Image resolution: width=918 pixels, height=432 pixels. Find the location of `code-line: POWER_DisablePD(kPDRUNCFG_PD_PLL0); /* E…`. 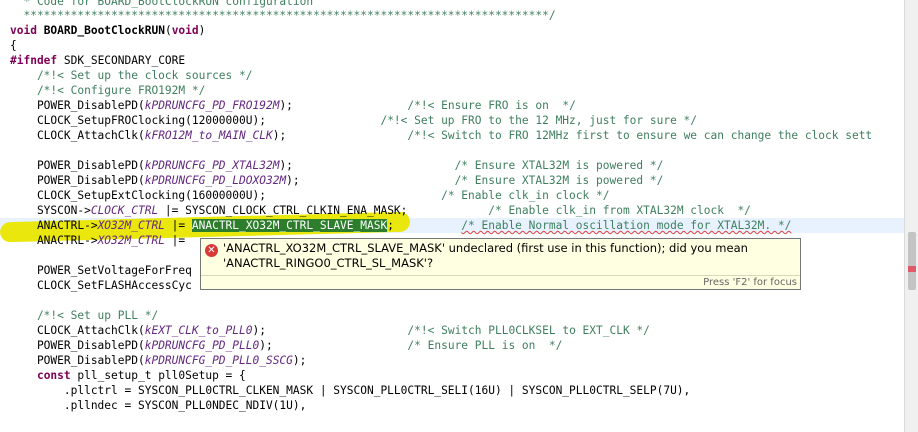

code-line: POWER_DisablePD(kPDRUNCFG_PD_PLL0); /* E… is located at coordinates (286, 345).